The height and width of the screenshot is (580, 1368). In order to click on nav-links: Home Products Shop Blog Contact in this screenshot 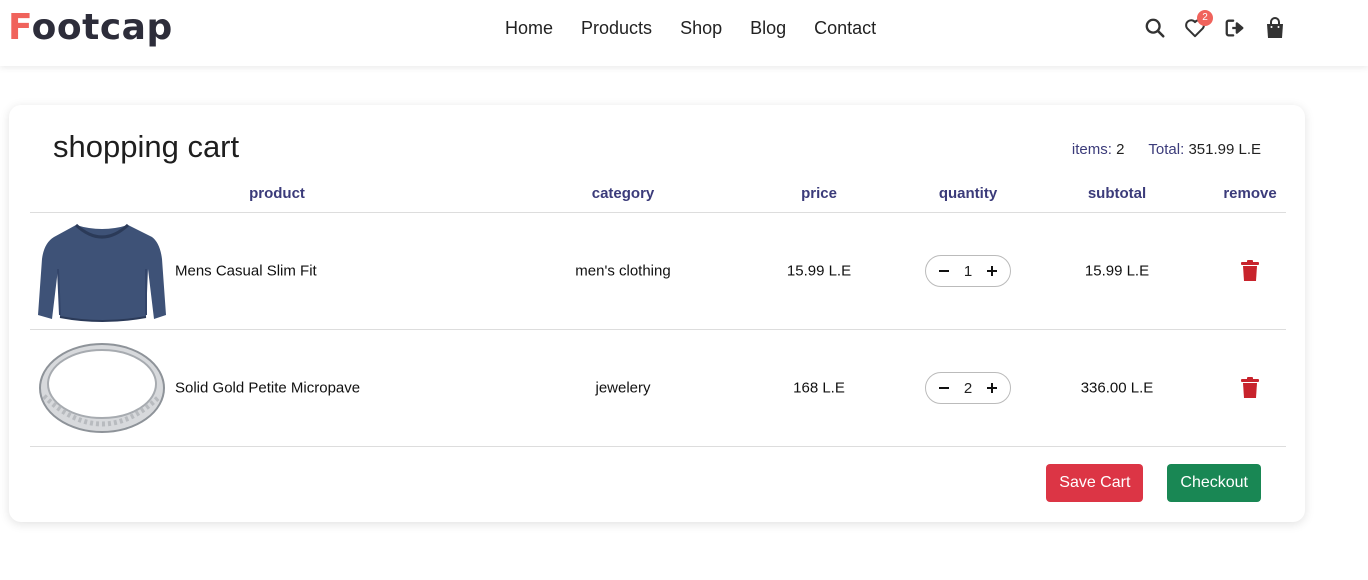, I will do `click(704, 28)`.